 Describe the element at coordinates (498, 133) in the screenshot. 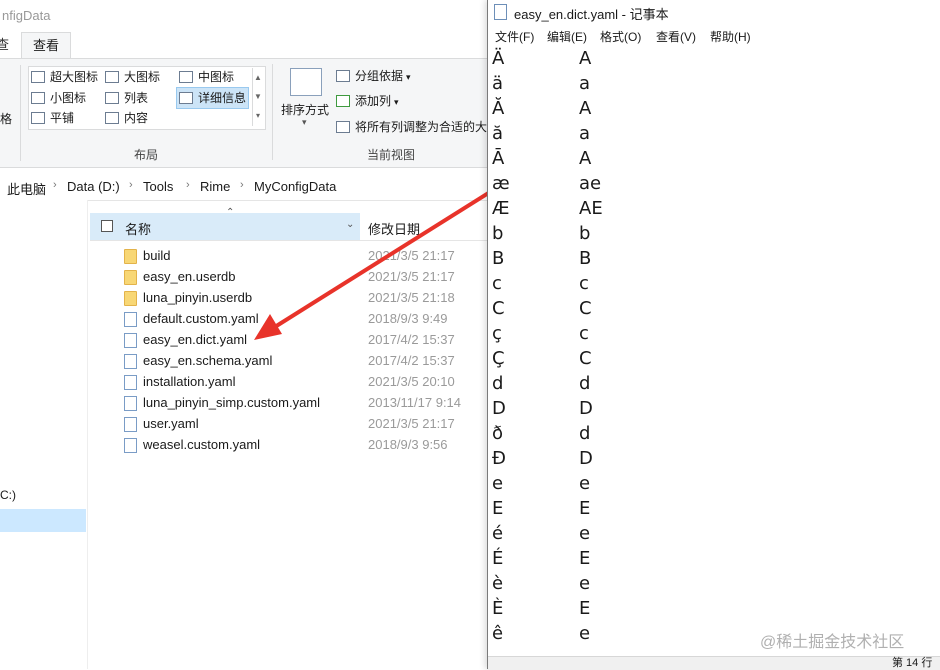

I see `line-char: ă` at that location.